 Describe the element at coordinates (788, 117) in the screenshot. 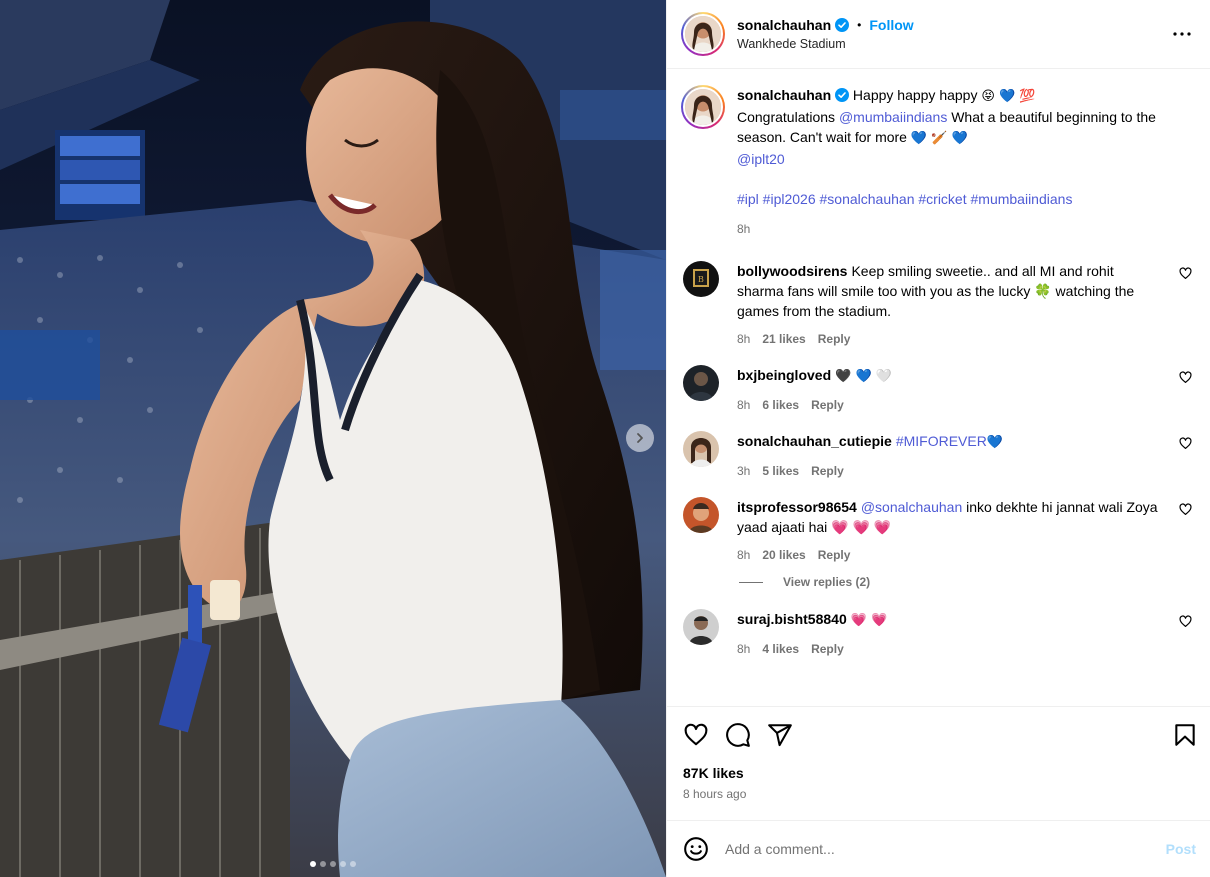

I see `caption-text: Congratulations` at that location.